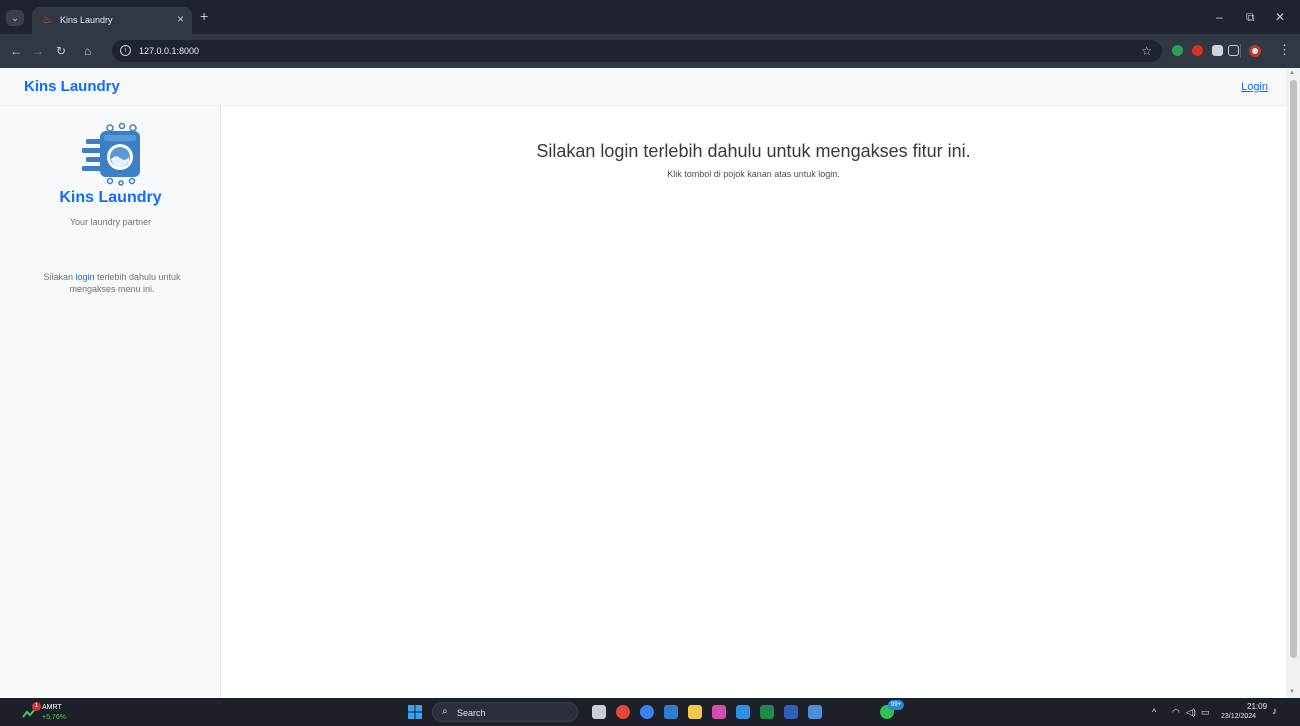  I want to click on top-navbar: Kins Laundry Login, so click(643, 87).